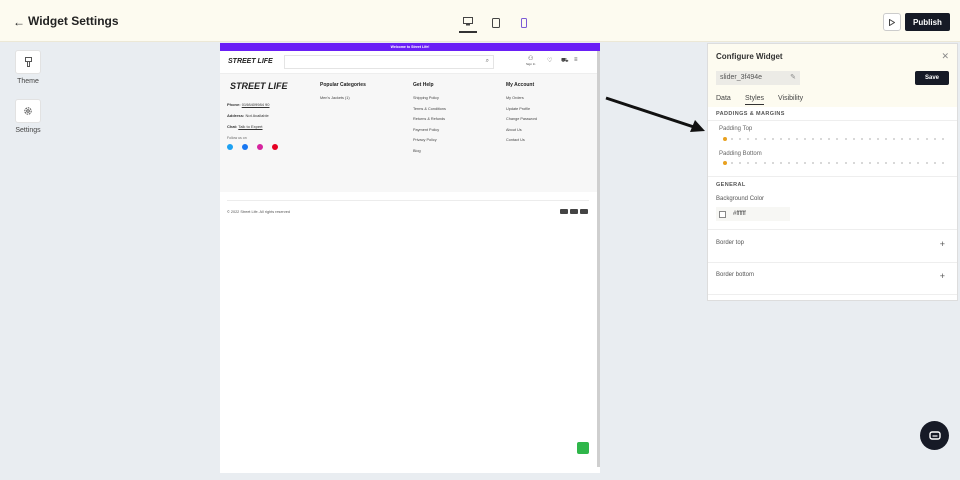 This screenshot has width=960, height=480. I want to click on close-icon: ✕, so click(945, 56).